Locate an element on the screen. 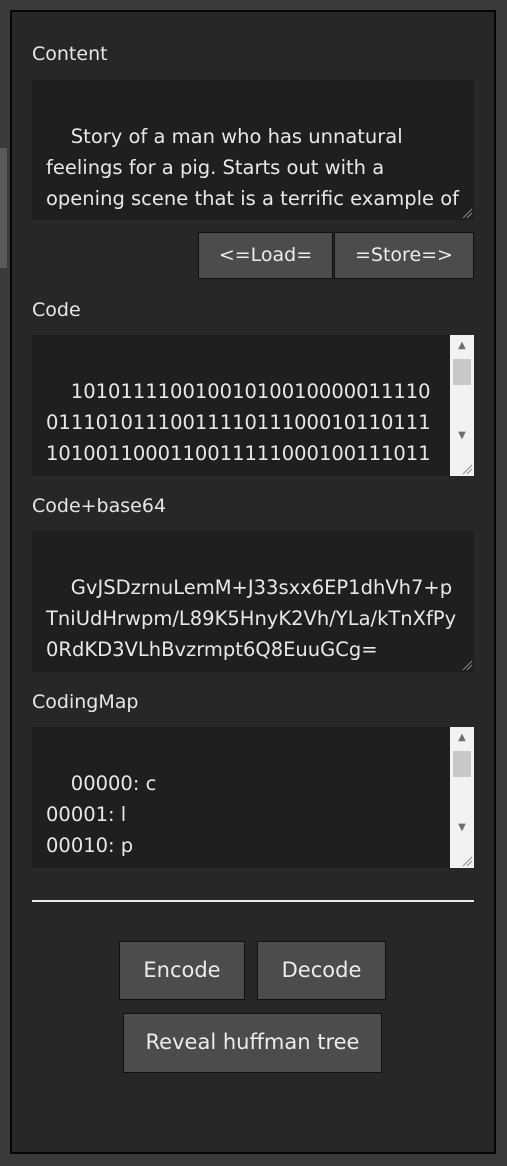 The height and width of the screenshot is (1166, 507). coding-map-scrollbar: ▲ ▼ is located at coordinates (462, 797).